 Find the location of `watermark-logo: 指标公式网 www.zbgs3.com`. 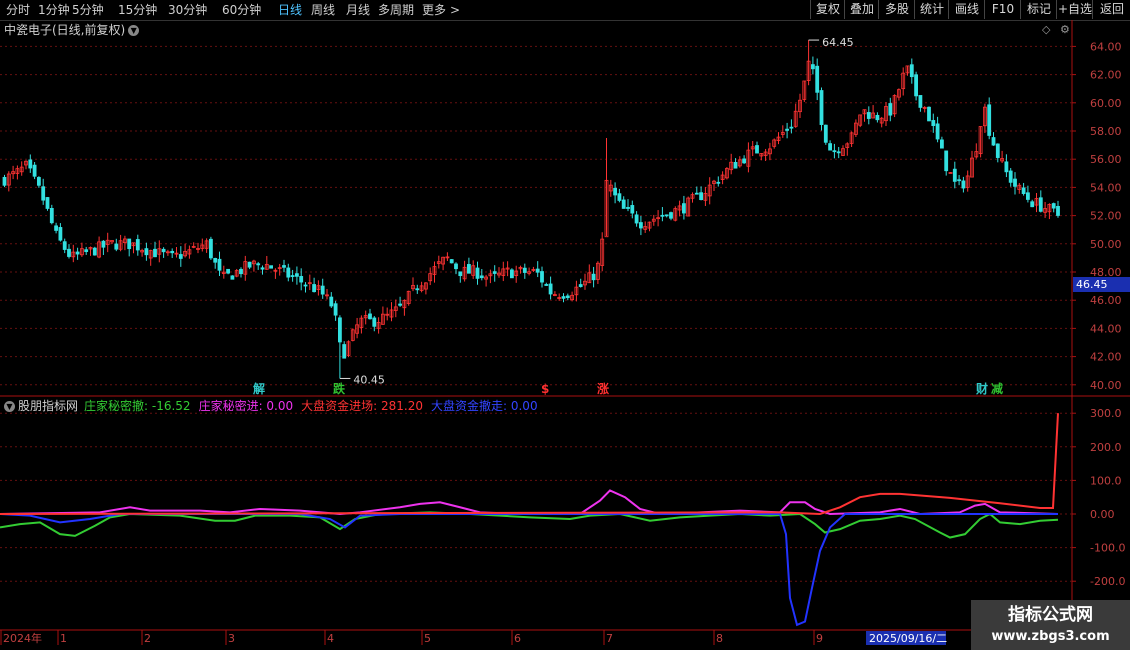

watermark-logo: 指标公式网 www.zbgs3.com is located at coordinates (1050, 625).